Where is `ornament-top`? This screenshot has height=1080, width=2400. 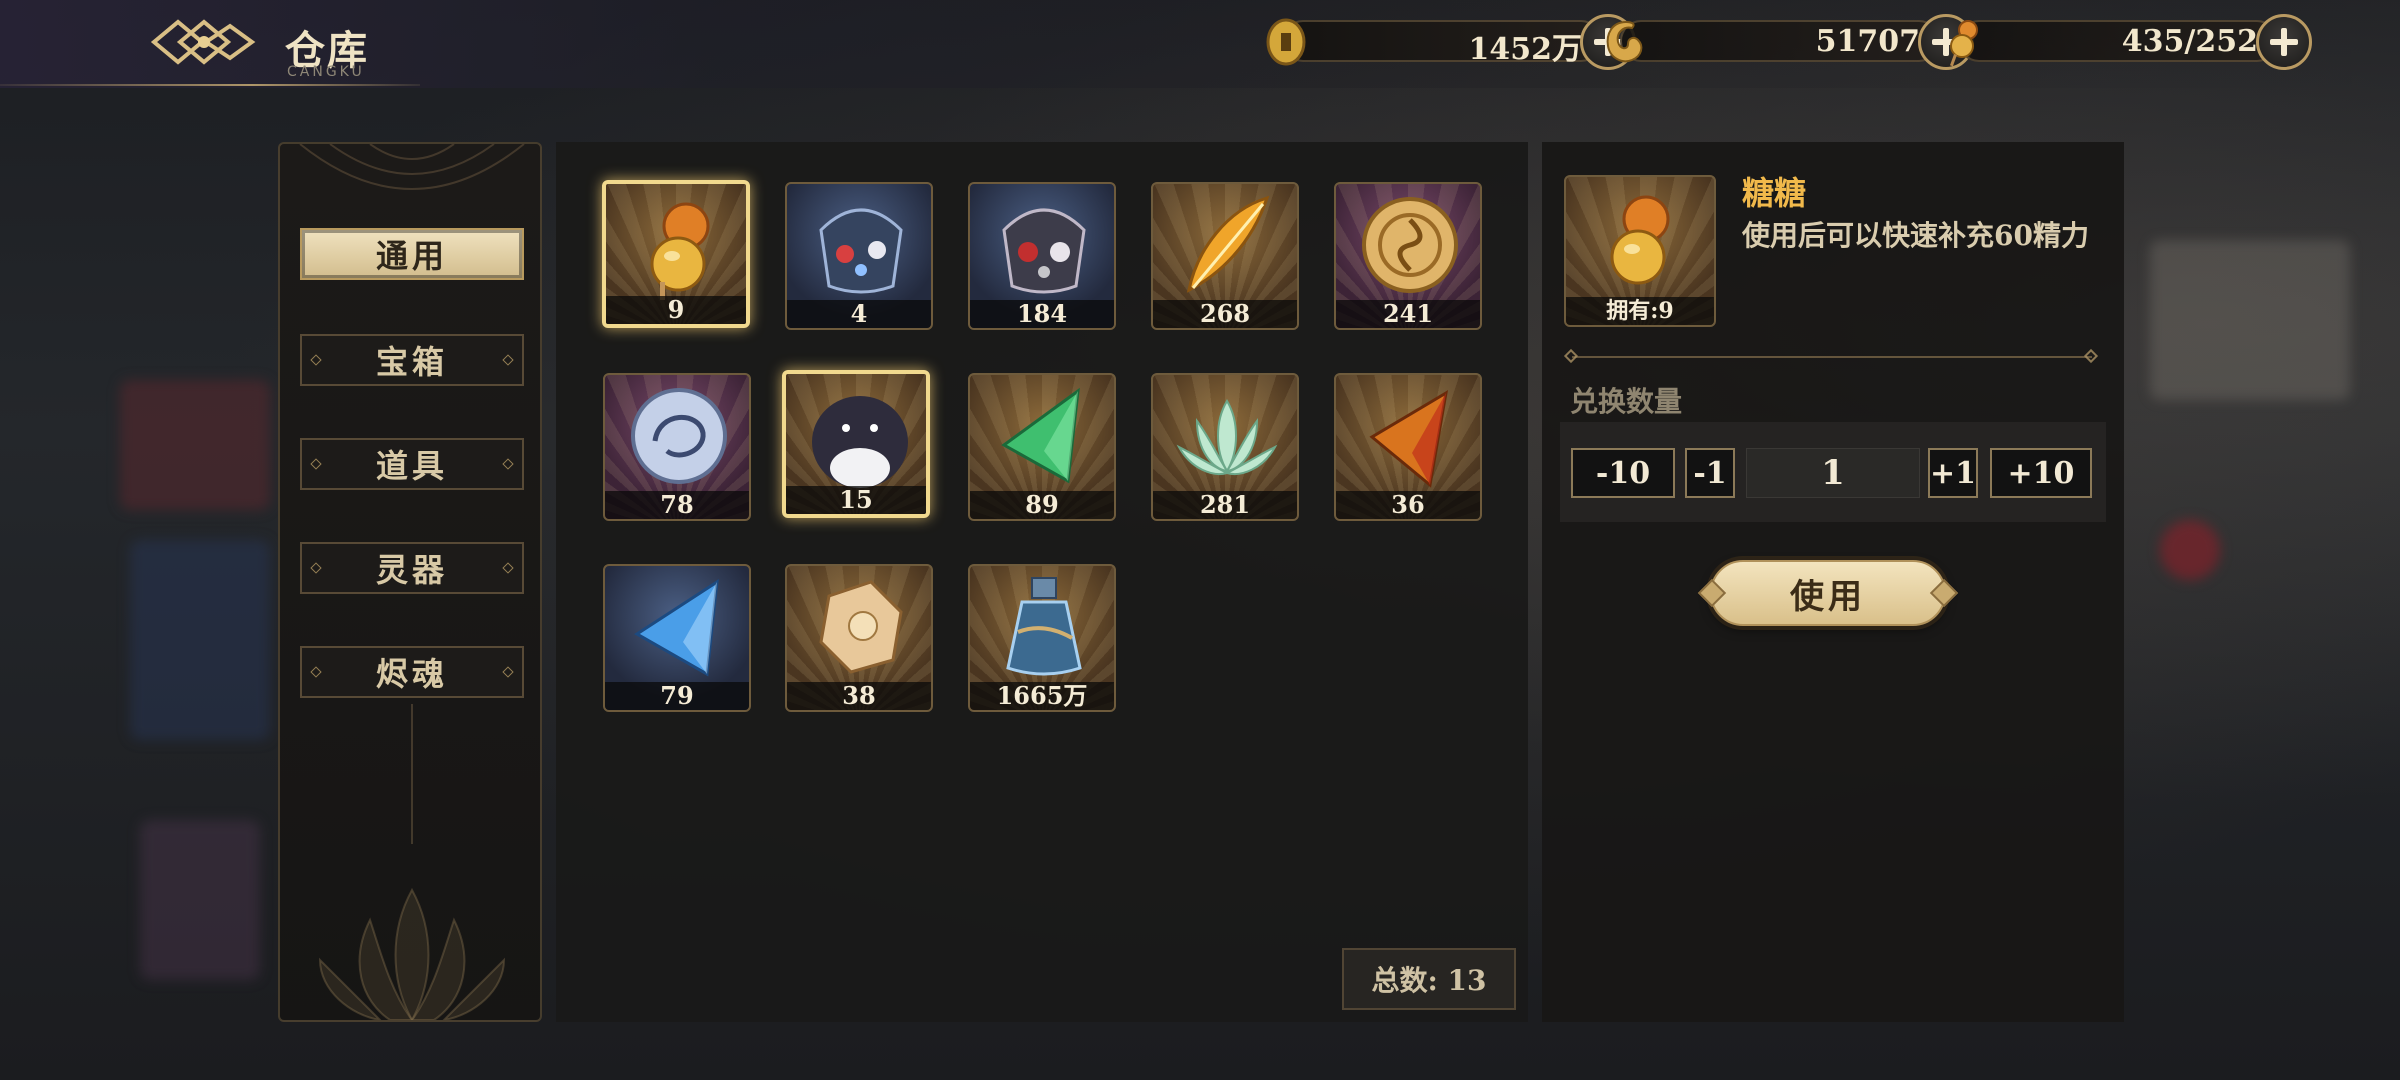 ornament-top is located at coordinates (412, 167).